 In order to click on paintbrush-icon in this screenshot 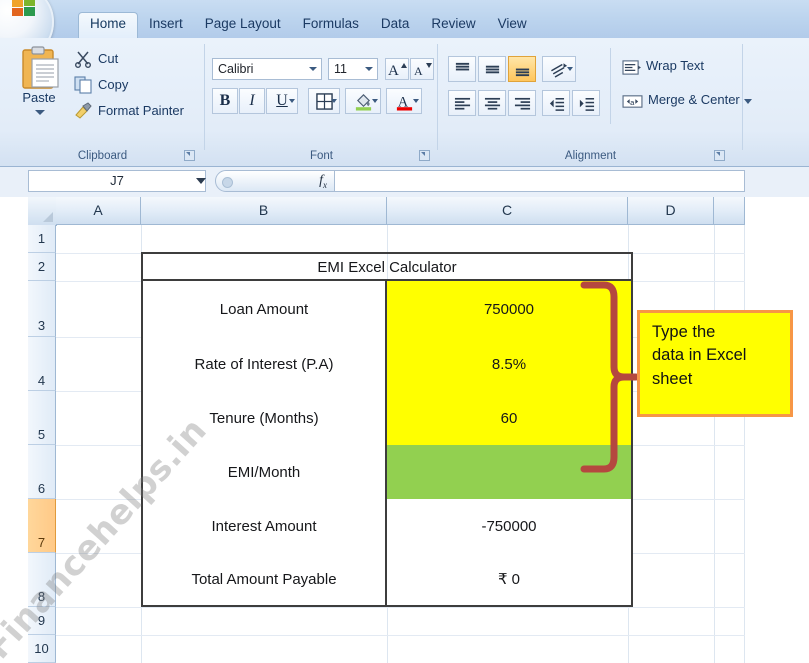, I will do `click(83, 110)`.